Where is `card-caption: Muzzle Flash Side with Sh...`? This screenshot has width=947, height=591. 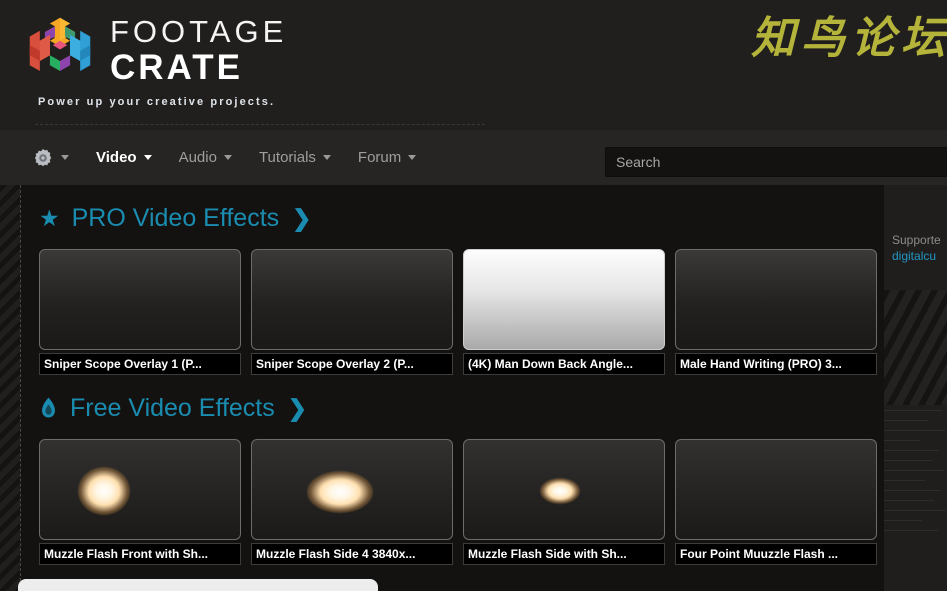
card-caption: Muzzle Flash Side with Sh... is located at coordinates (564, 554).